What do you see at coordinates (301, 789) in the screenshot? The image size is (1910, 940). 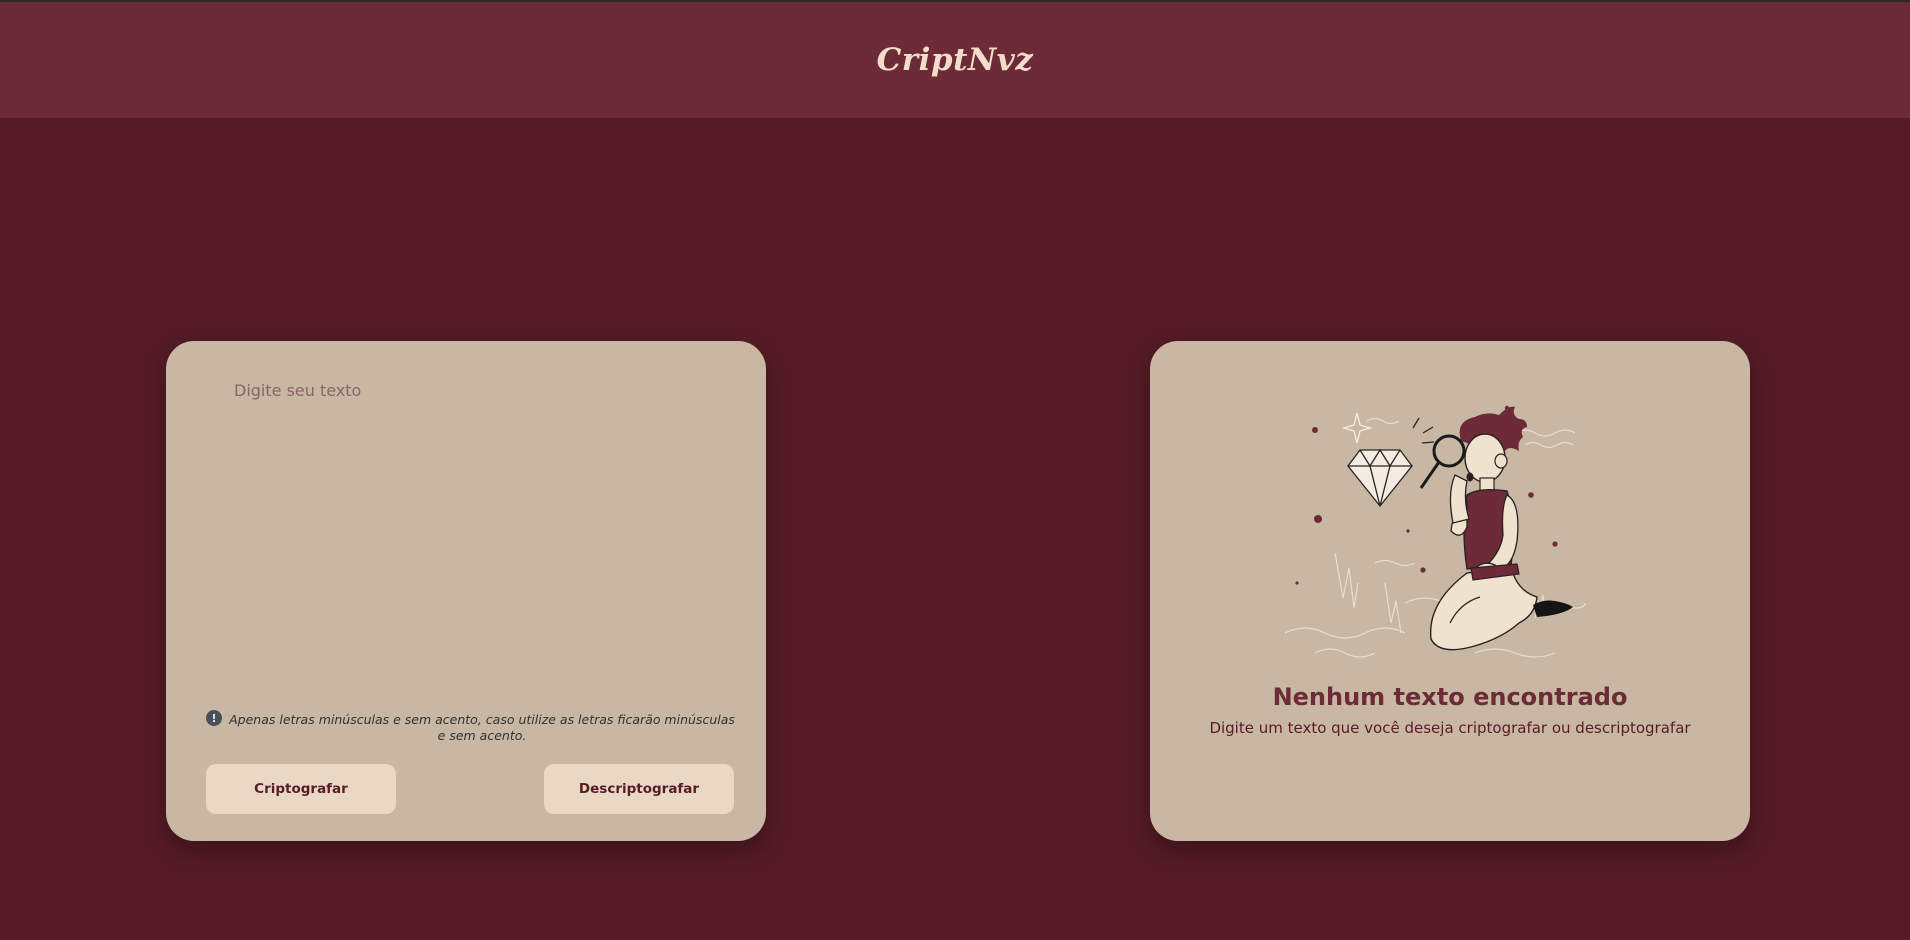 I see `encrypt-button: Criptografar` at bounding box center [301, 789].